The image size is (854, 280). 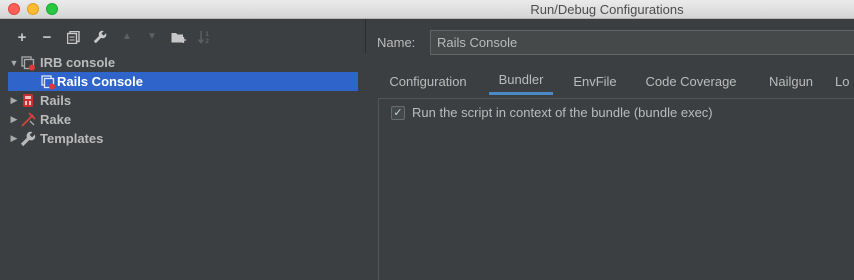 I want to click on rake-icon, so click(x=28, y=119).